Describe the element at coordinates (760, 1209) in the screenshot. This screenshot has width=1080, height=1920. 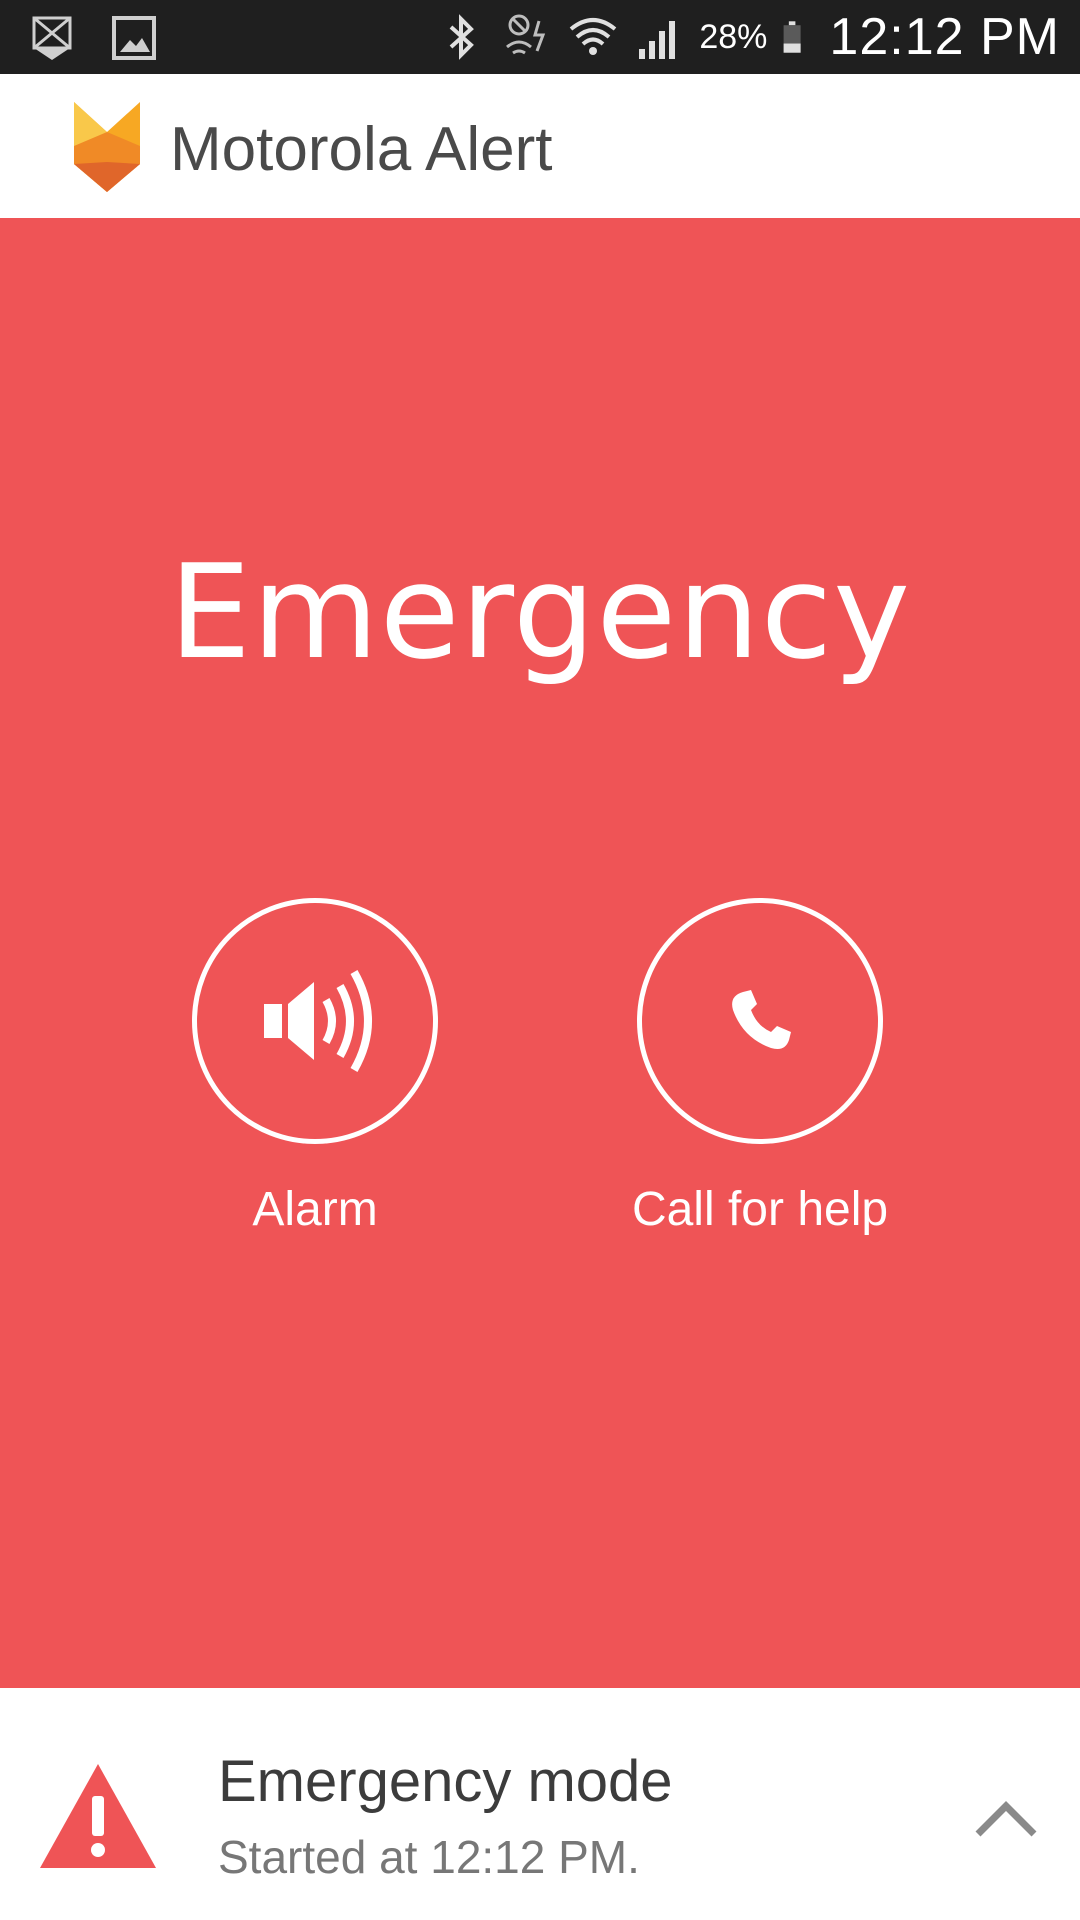
I see `call-for-help-label: Call for help` at that location.